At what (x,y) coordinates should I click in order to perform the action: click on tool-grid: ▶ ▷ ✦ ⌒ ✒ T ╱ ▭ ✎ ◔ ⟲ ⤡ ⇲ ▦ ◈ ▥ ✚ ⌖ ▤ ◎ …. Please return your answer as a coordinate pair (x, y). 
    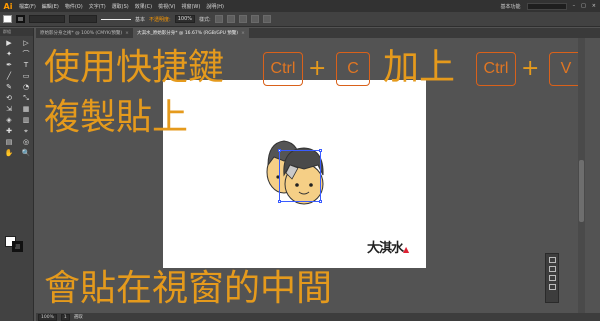
    Looking at the image, I should click on (16, 98).